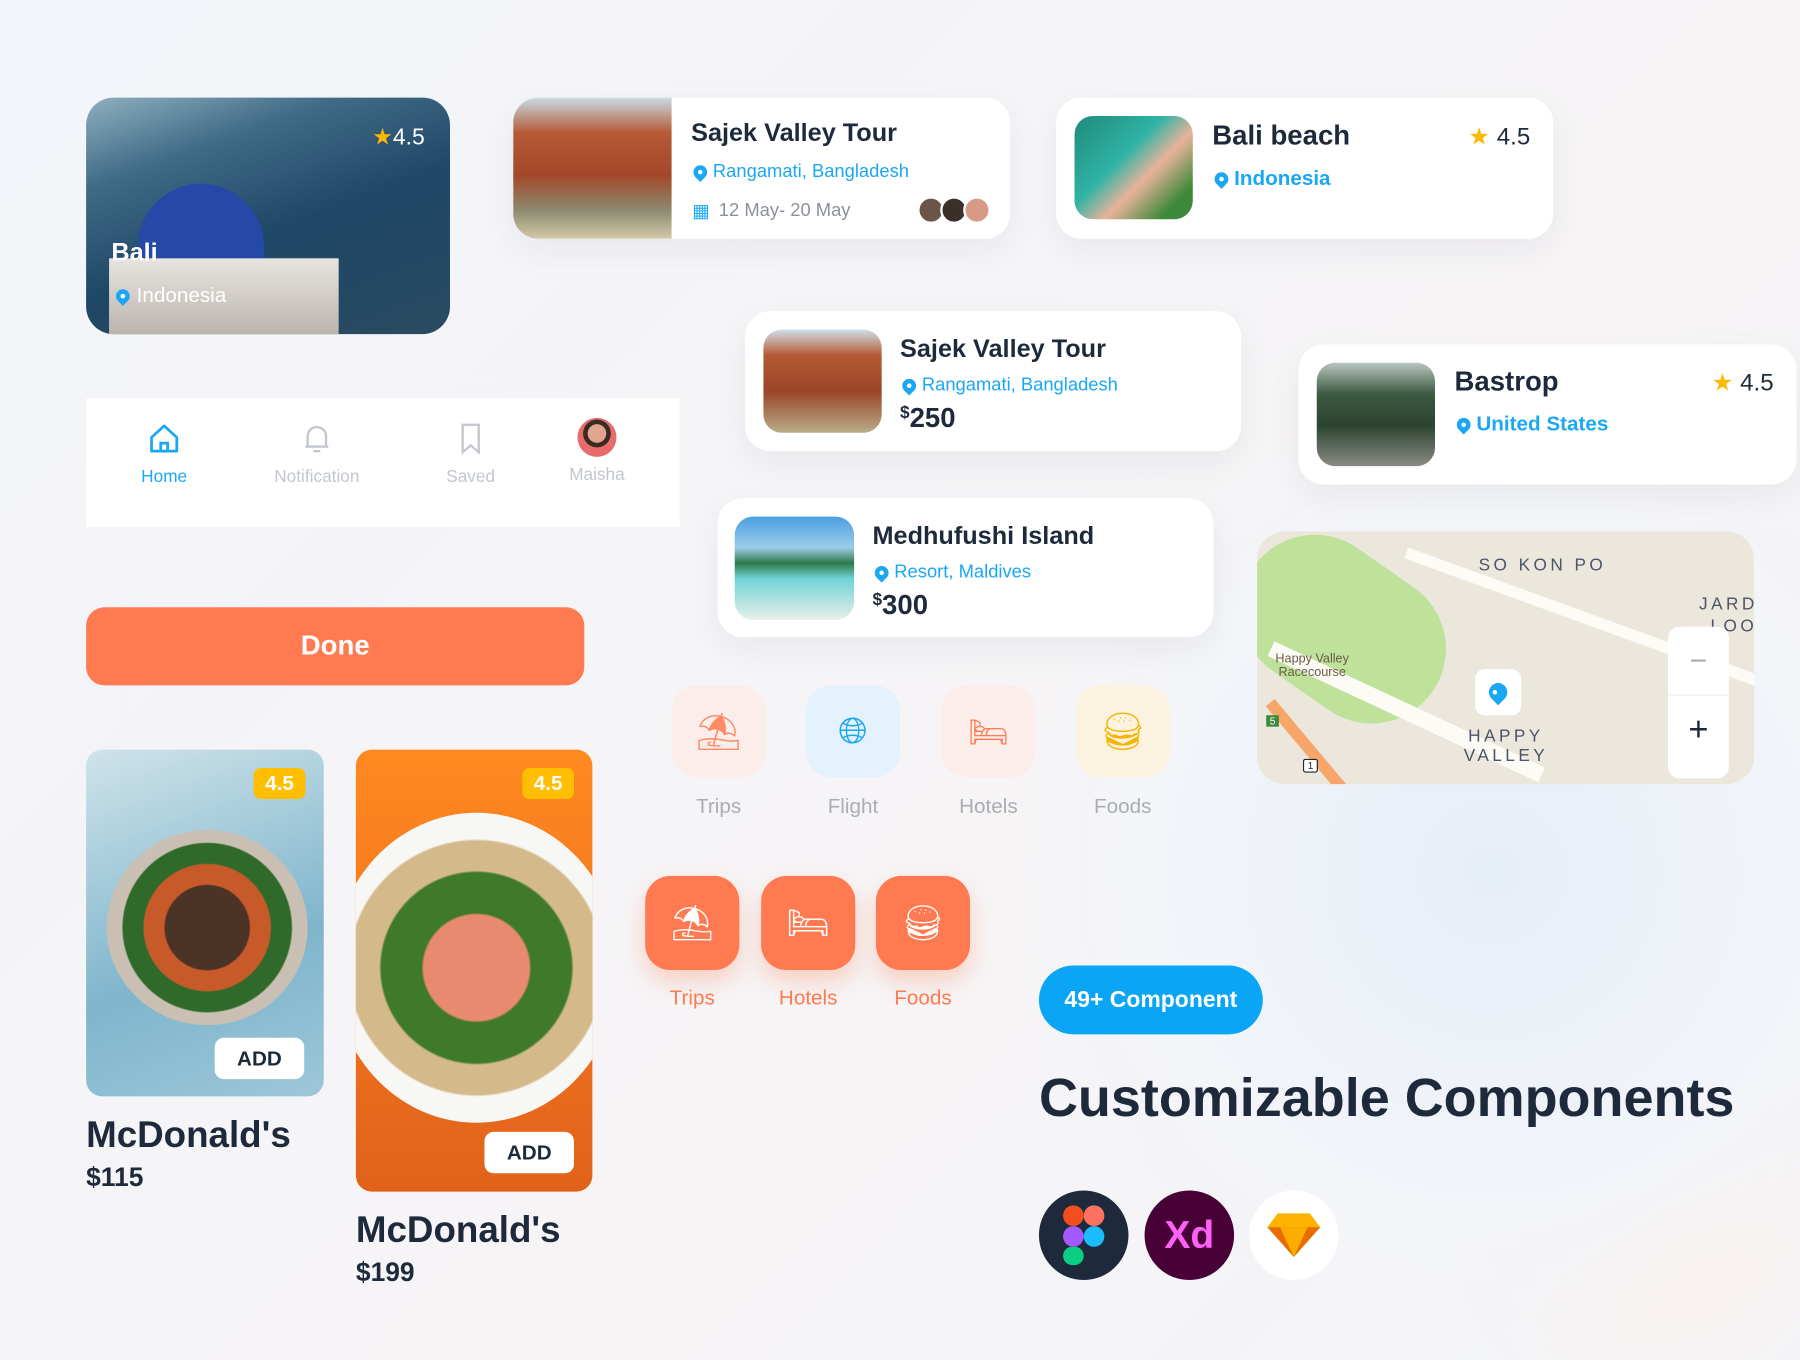  I want to click on calendar-icon: ▦, so click(701, 212).